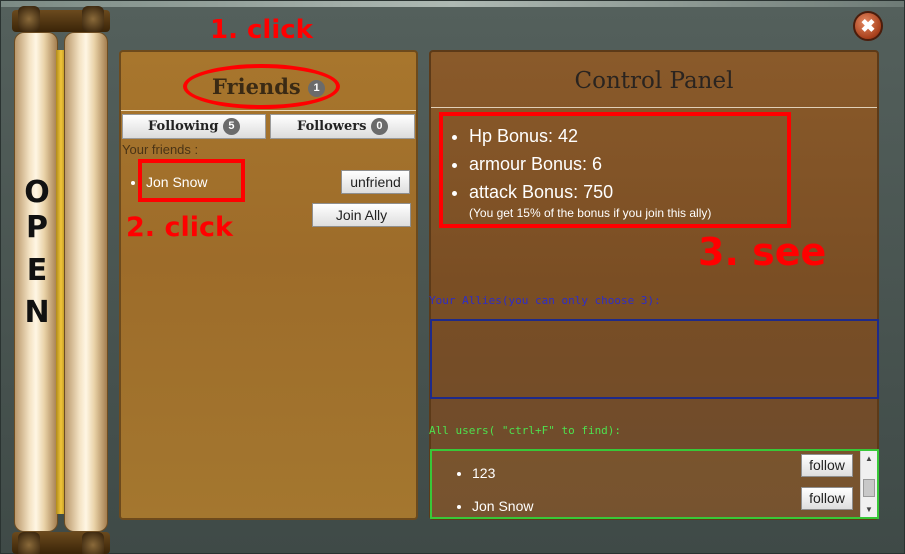 The image size is (905, 554). I want to click on scroll-thumb, so click(869, 488).